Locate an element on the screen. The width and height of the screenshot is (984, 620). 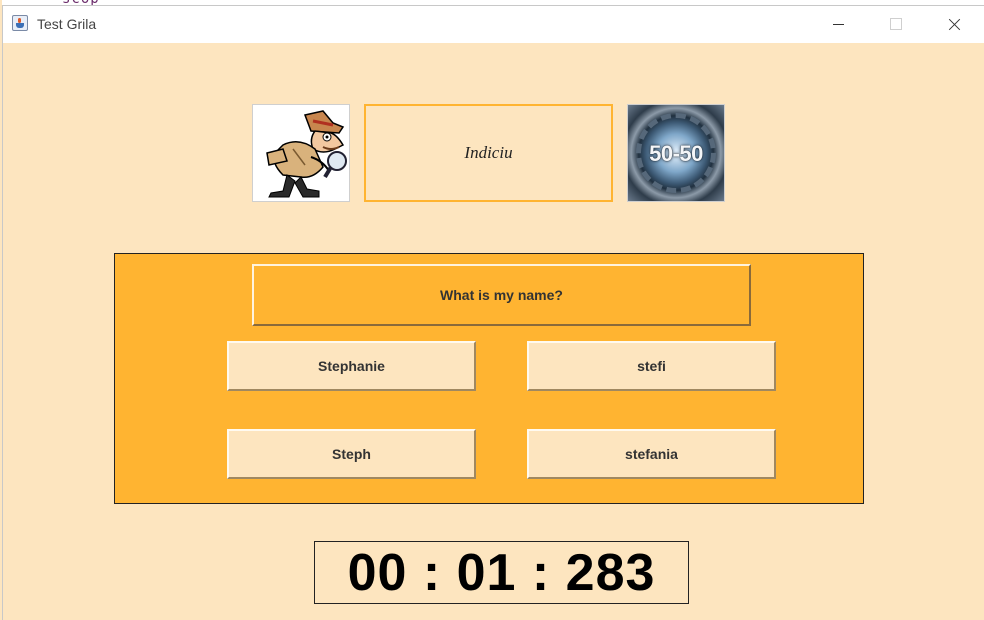
fifty-fifty-icon: 50-50 is located at coordinates (676, 153).